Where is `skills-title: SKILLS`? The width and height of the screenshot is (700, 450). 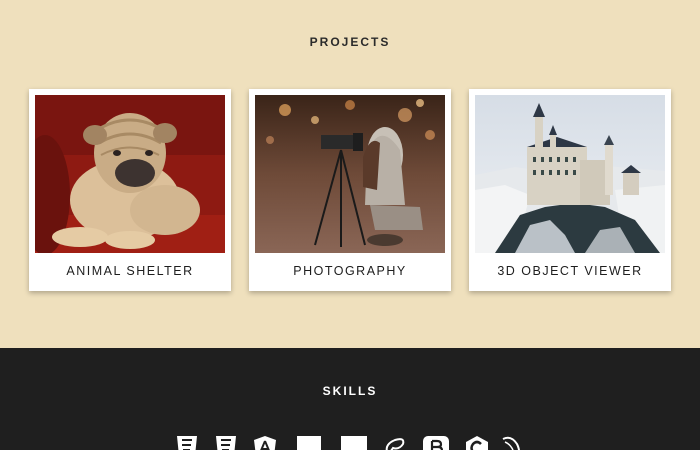
skills-title: SKILLS is located at coordinates (350, 391).